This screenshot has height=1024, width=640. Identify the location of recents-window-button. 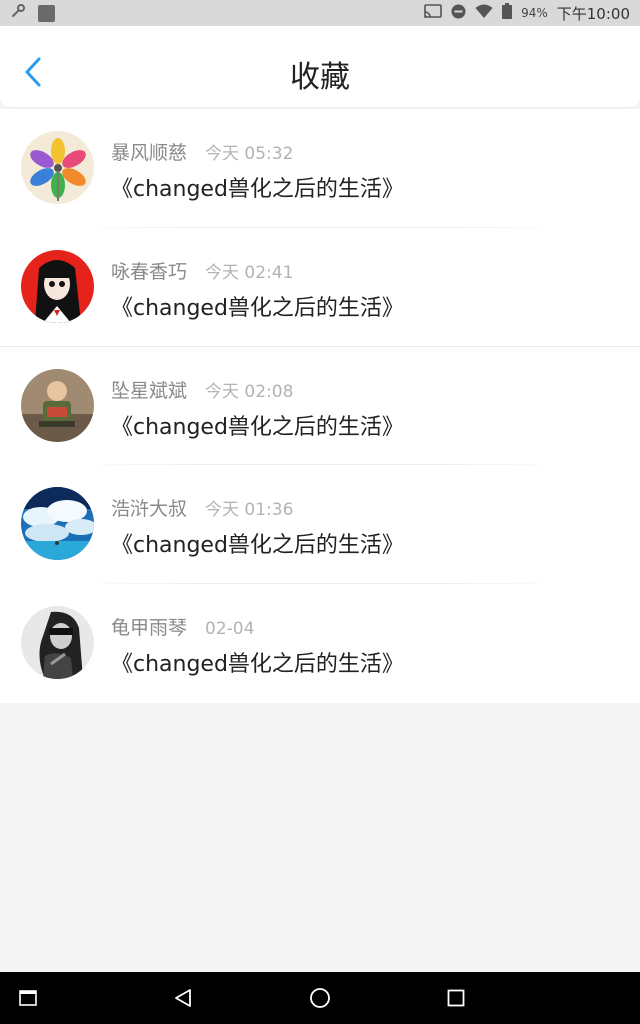
(28, 998).